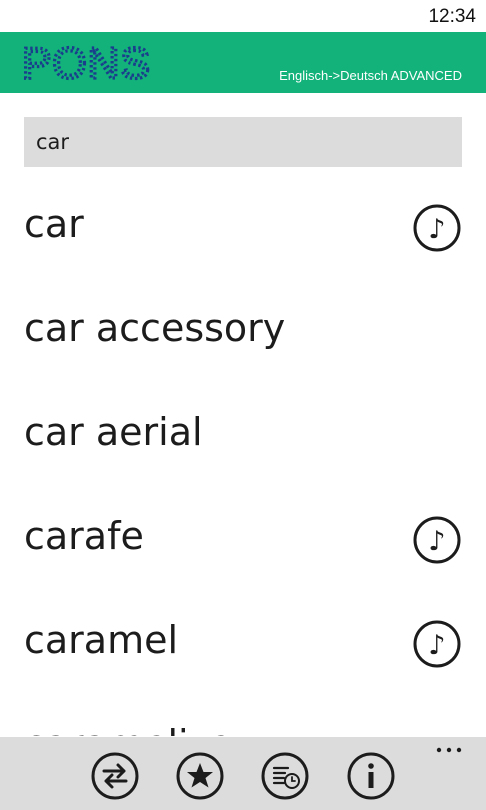 This screenshot has width=486, height=810. I want to click on info-icon, so click(371, 776).